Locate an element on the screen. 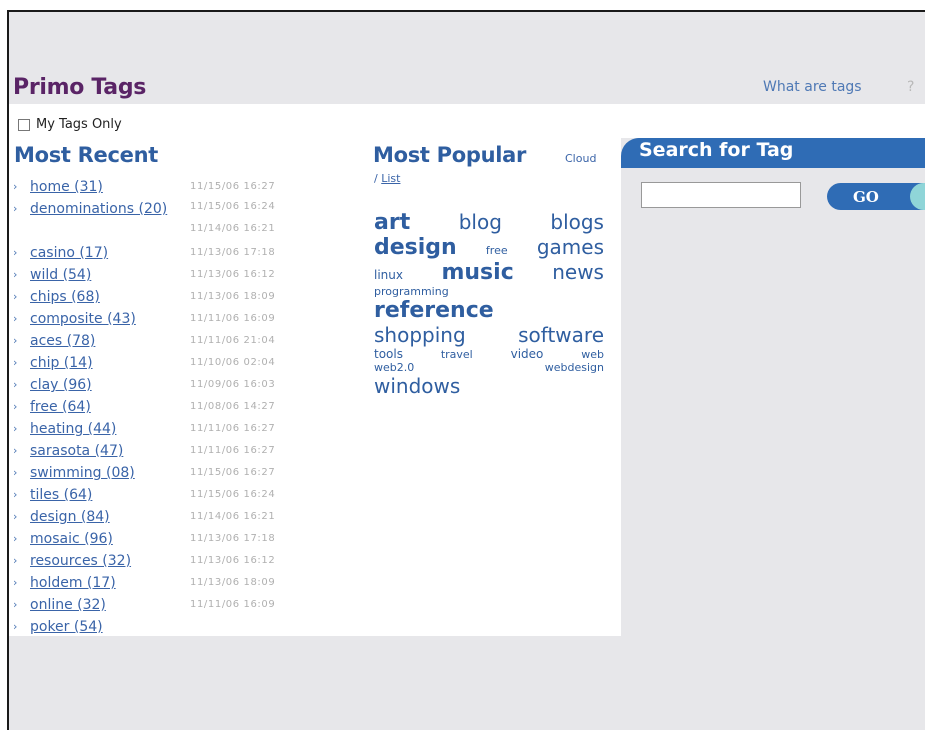  recent-tag-row: › aces (78) 11/11/06 21:04 is located at coordinates (174, 342).